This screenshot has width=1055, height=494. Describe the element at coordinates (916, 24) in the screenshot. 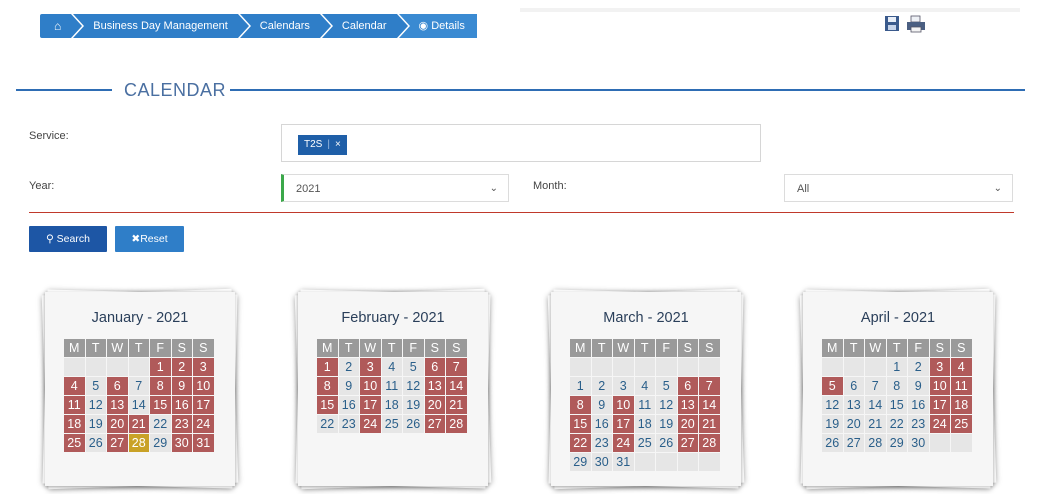

I see `print-icon` at that location.